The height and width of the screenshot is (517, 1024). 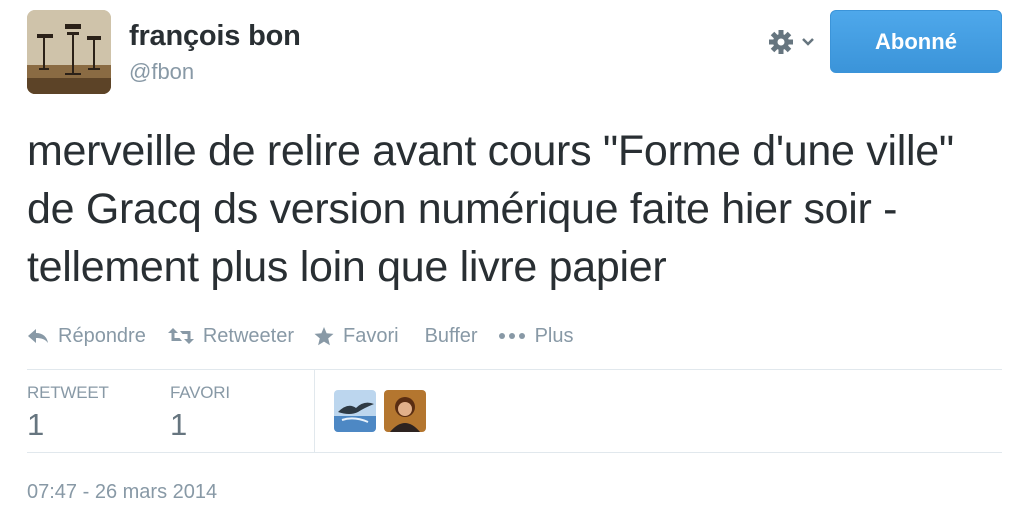 I want to click on user-name: françois bon, so click(x=215, y=36).